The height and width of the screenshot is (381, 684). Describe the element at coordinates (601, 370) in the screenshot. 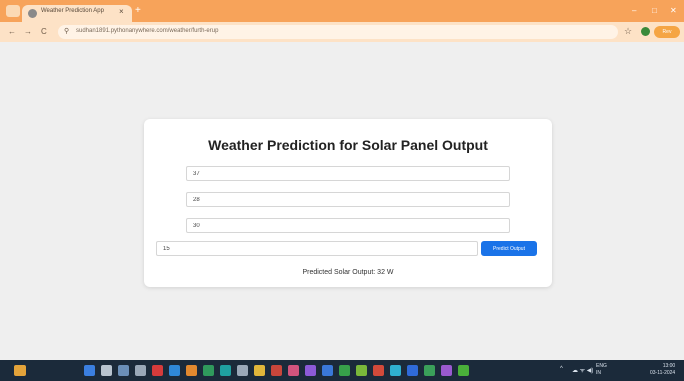

I see `language-indicator: ENG IN` at that location.